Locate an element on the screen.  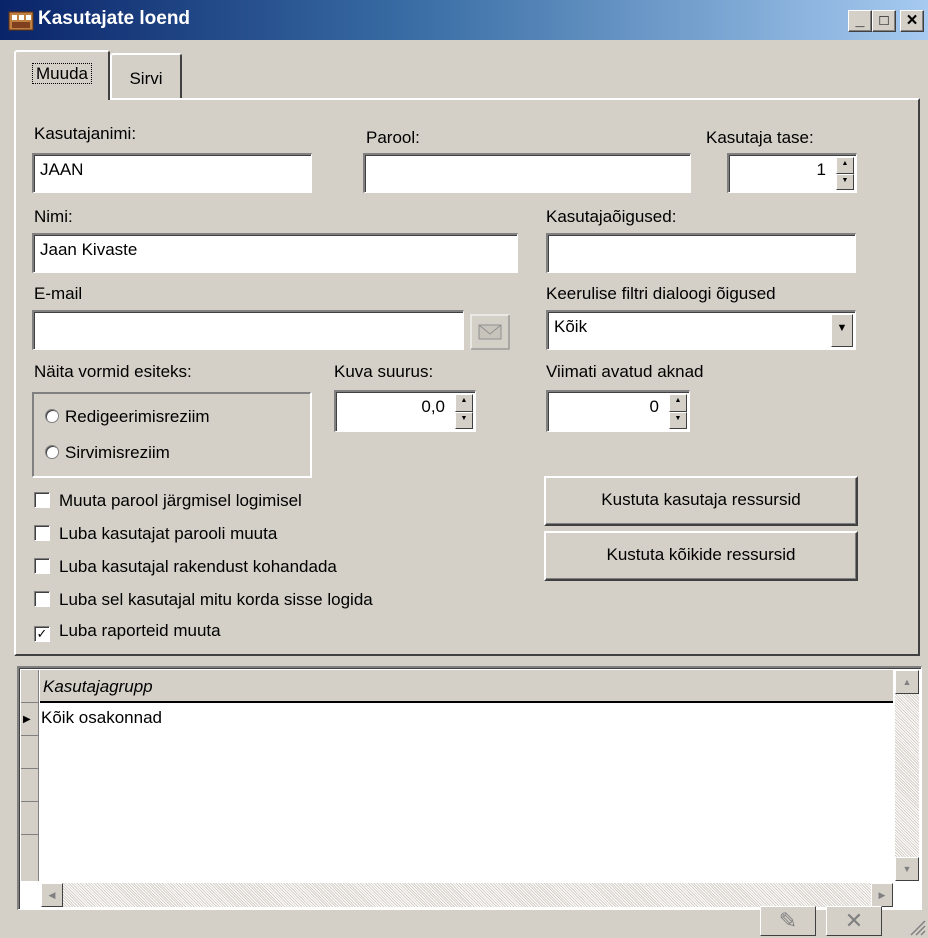
checkbox-allow-reports: ✓ Luba raporteid muuta is located at coordinates (127, 631).